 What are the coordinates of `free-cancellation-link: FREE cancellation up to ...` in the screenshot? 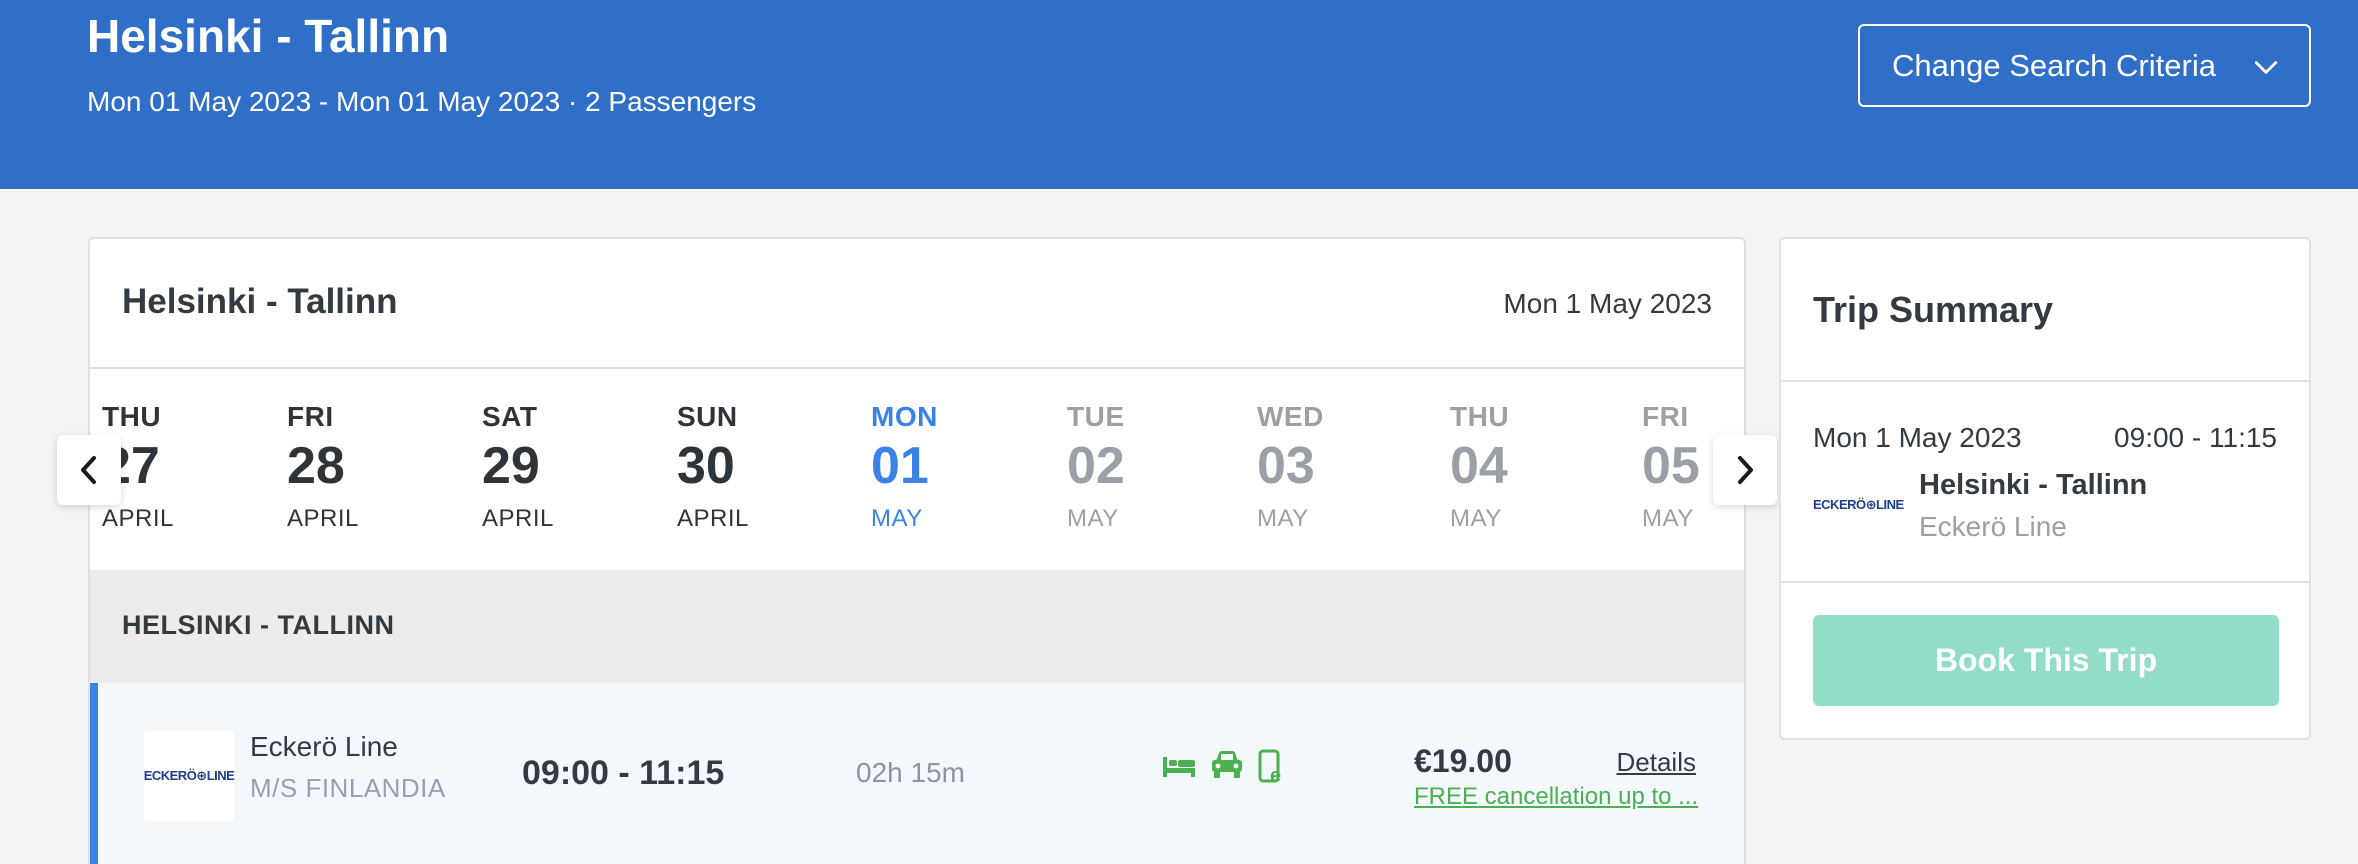 It's located at (1561, 797).